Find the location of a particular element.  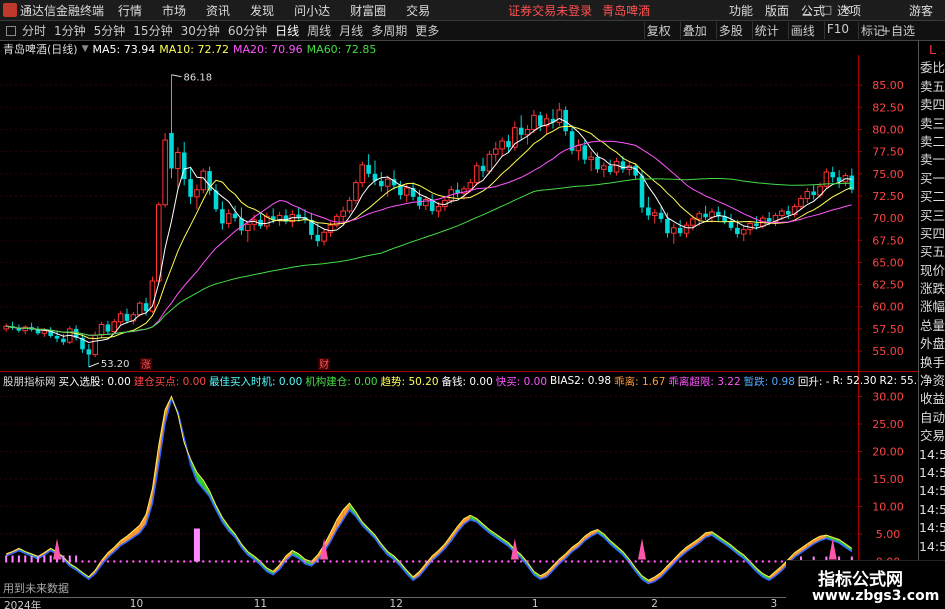

side-panel-item: 涨跌 is located at coordinates (932, 289).